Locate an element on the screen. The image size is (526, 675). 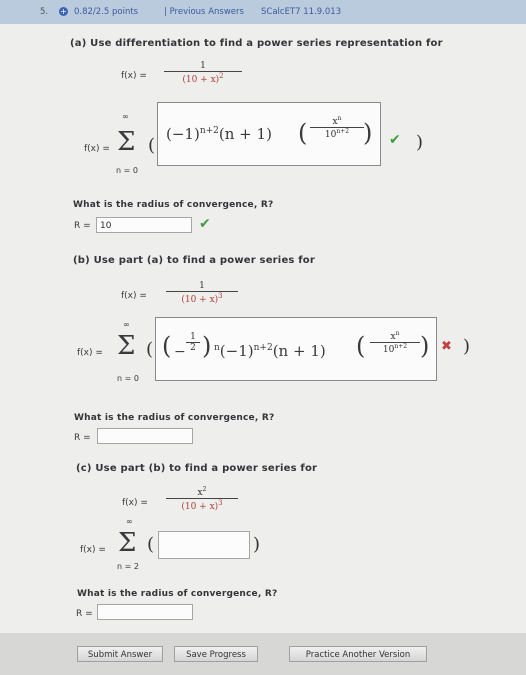
part-a-sum-lower: n = 0 is located at coordinates (127, 170).